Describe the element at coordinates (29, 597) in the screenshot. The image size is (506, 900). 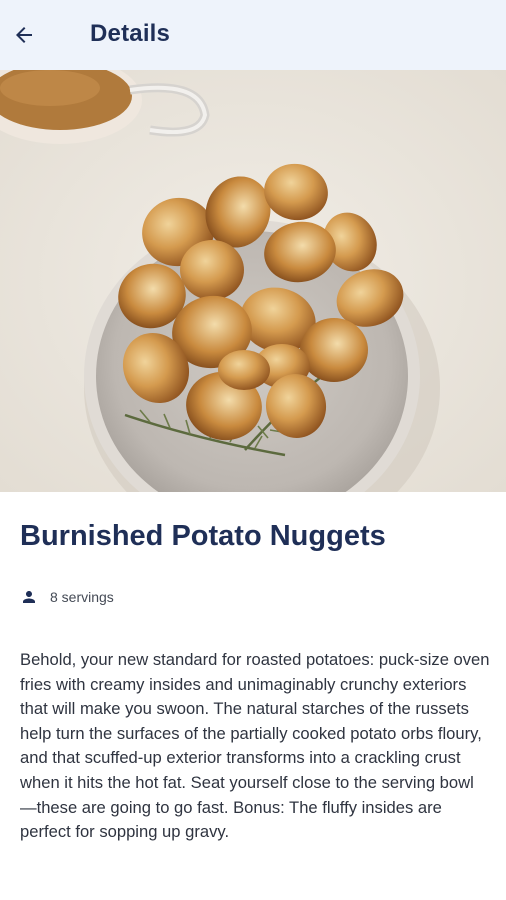
I see `person-icon` at that location.